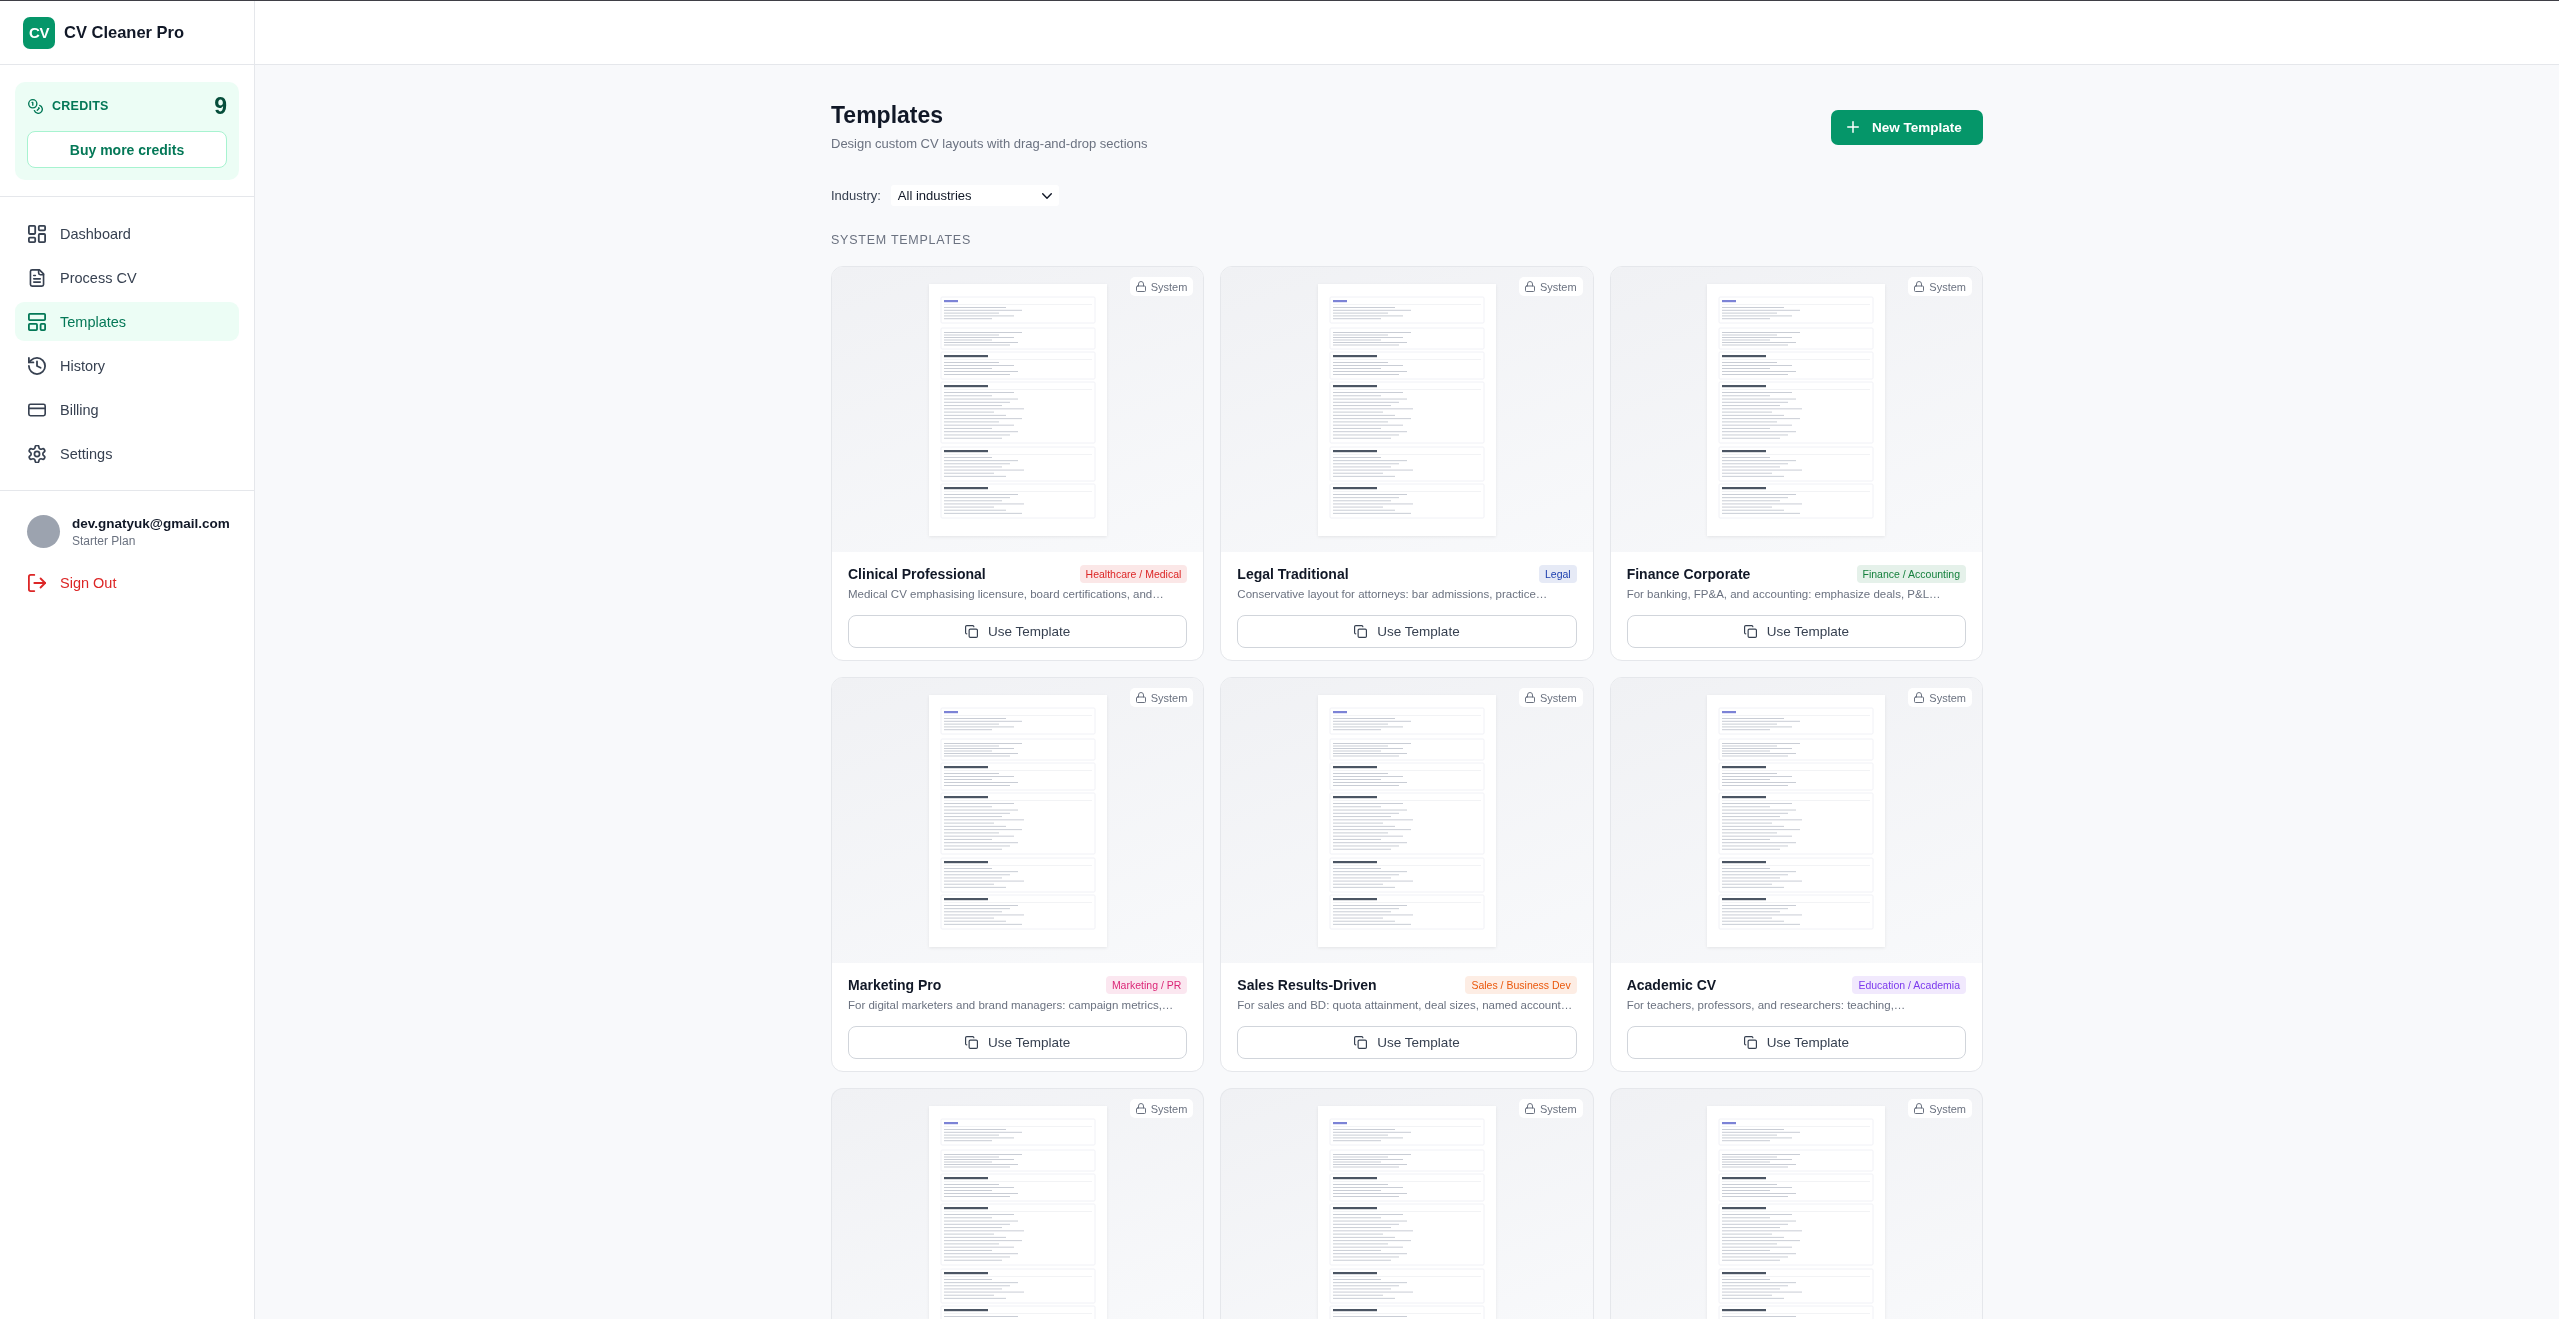 The width and height of the screenshot is (2559, 1319). What do you see at coordinates (127, 233) in the screenshot?
I see `sidebar-item: Dashboard` at bounding box center [127, 233].